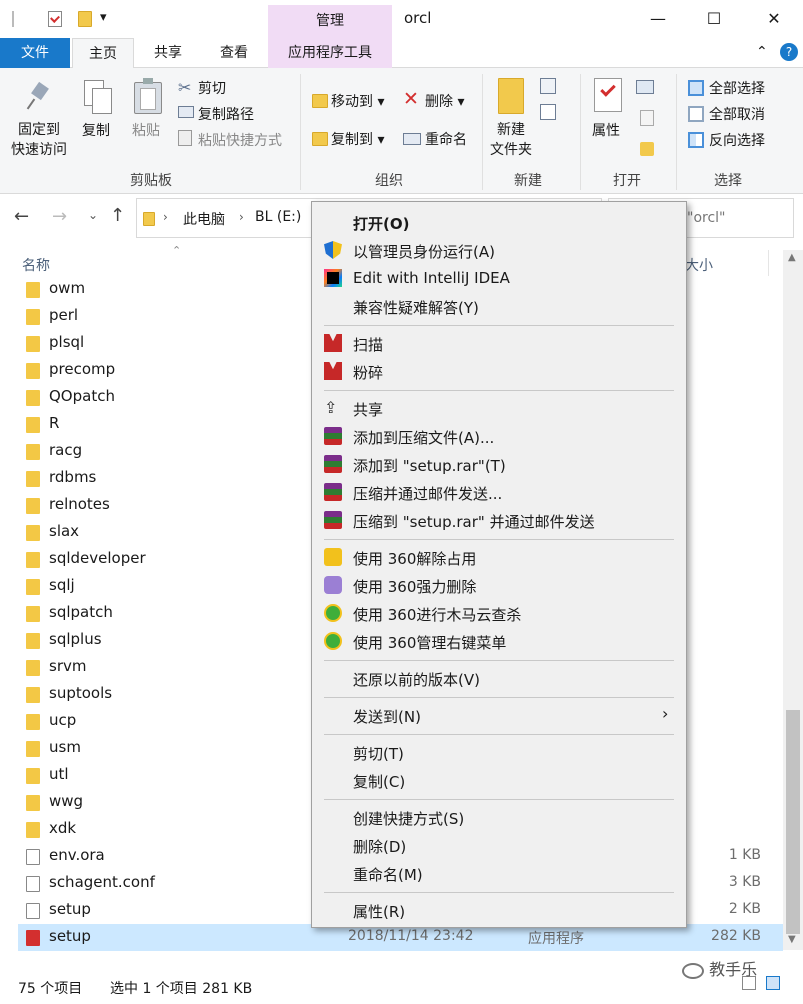  I want to click on select-all-button: 全部选择, so click(737, 88).